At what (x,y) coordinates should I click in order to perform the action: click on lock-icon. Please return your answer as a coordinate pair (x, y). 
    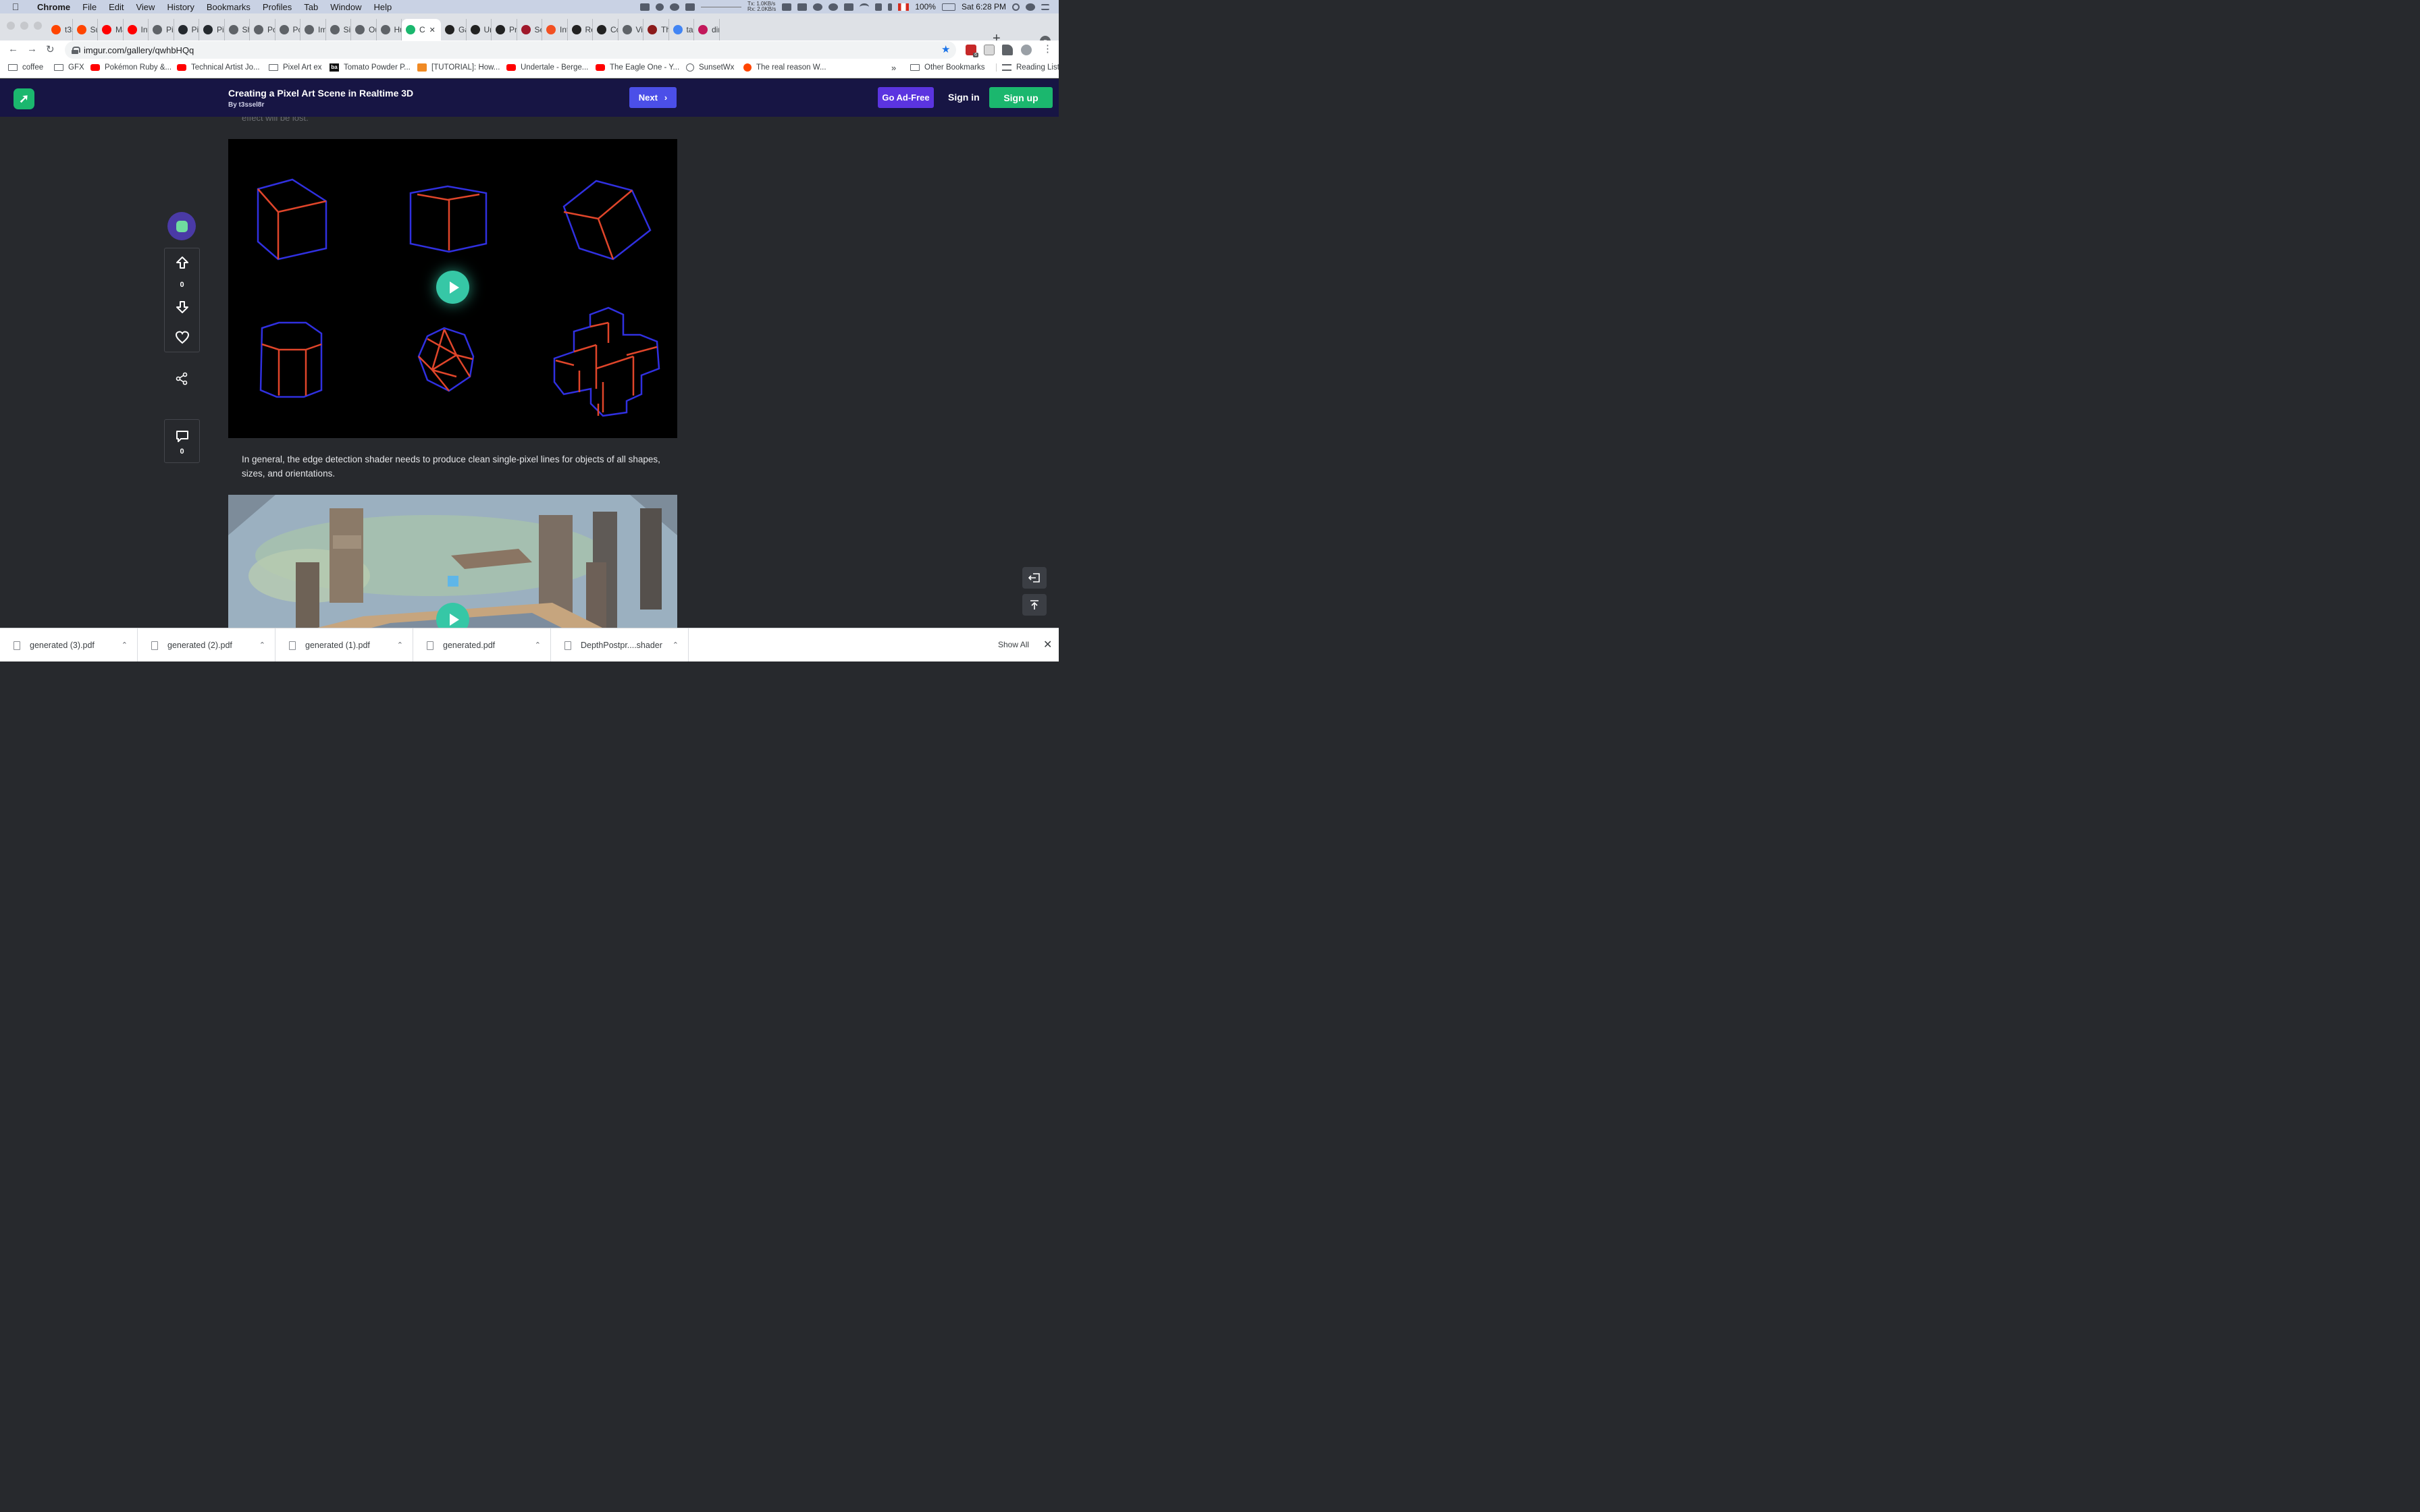
    Looking at the image, I should click on (76, 50).